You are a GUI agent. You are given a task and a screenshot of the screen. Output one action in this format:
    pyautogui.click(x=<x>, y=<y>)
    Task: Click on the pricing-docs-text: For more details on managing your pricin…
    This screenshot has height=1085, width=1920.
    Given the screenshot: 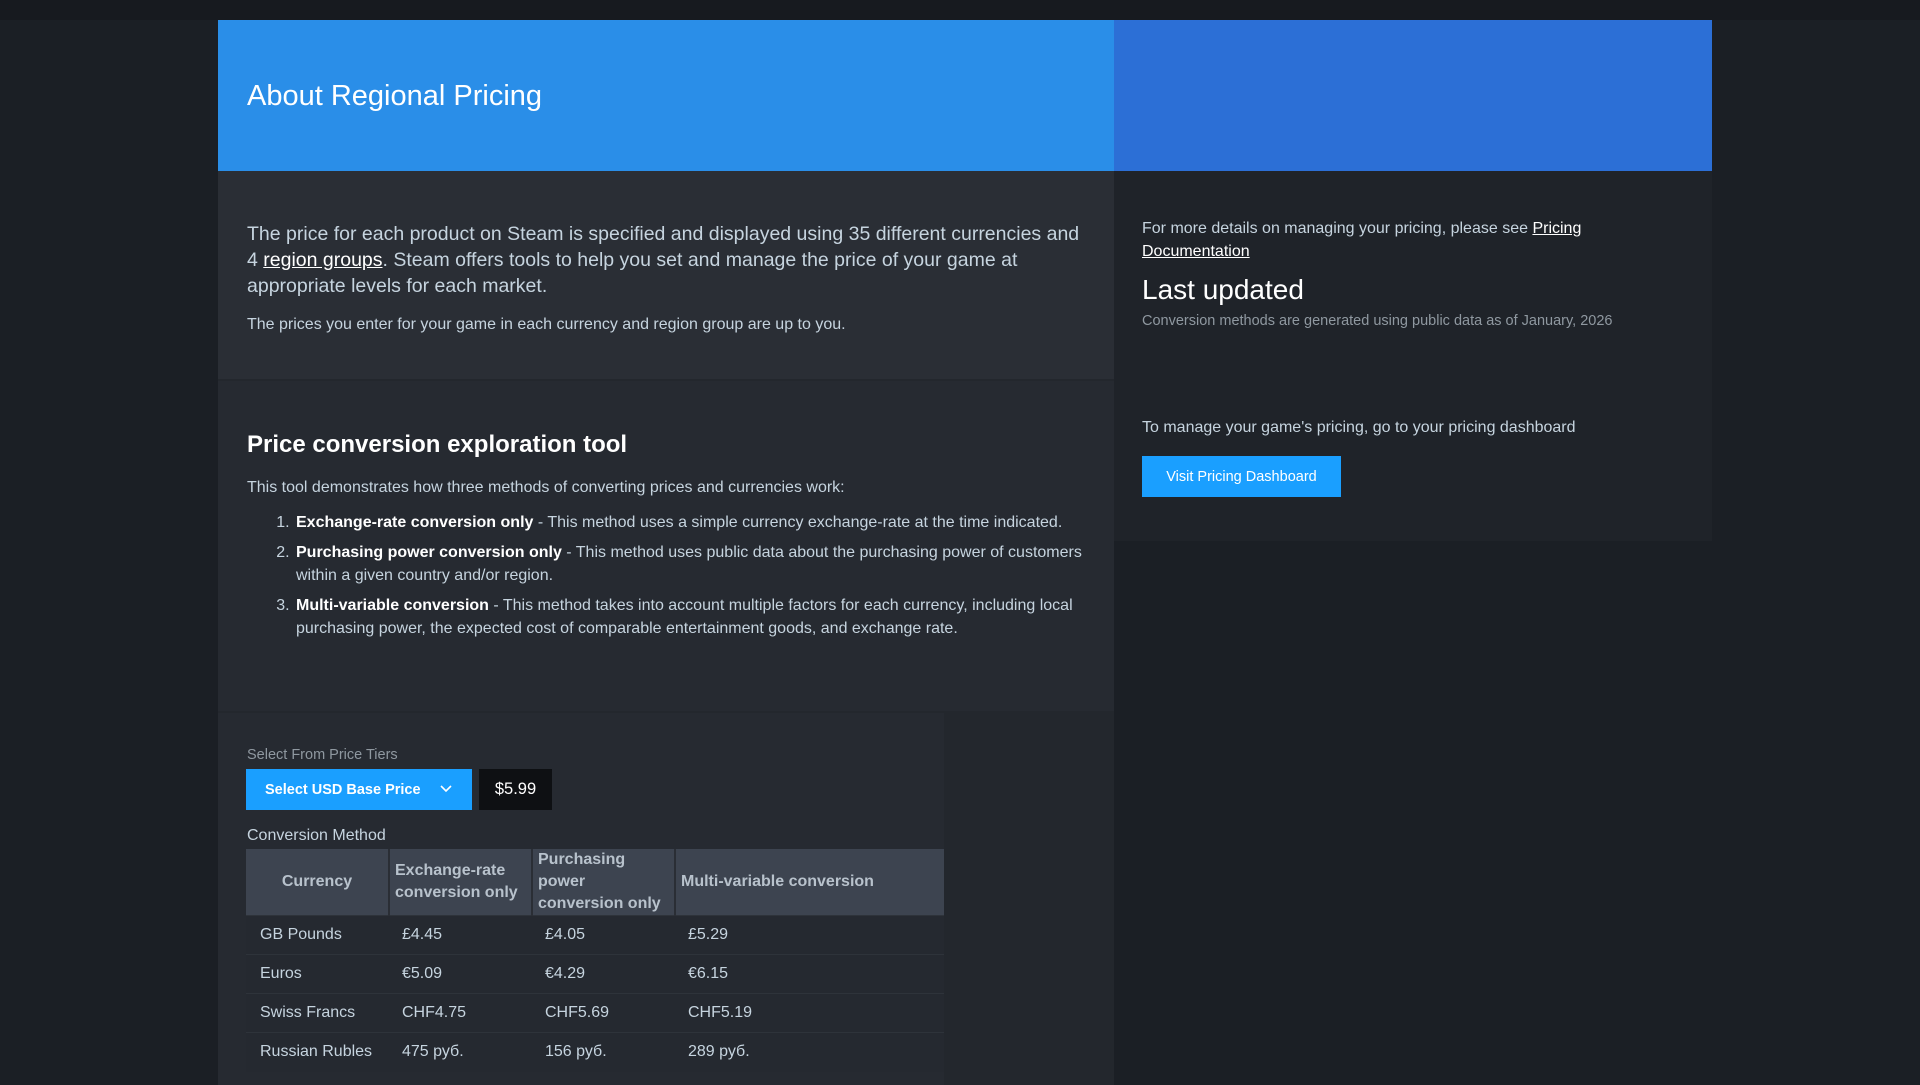 What is the action you would take?
    pyautogui.click(x=1337, y=228)
    